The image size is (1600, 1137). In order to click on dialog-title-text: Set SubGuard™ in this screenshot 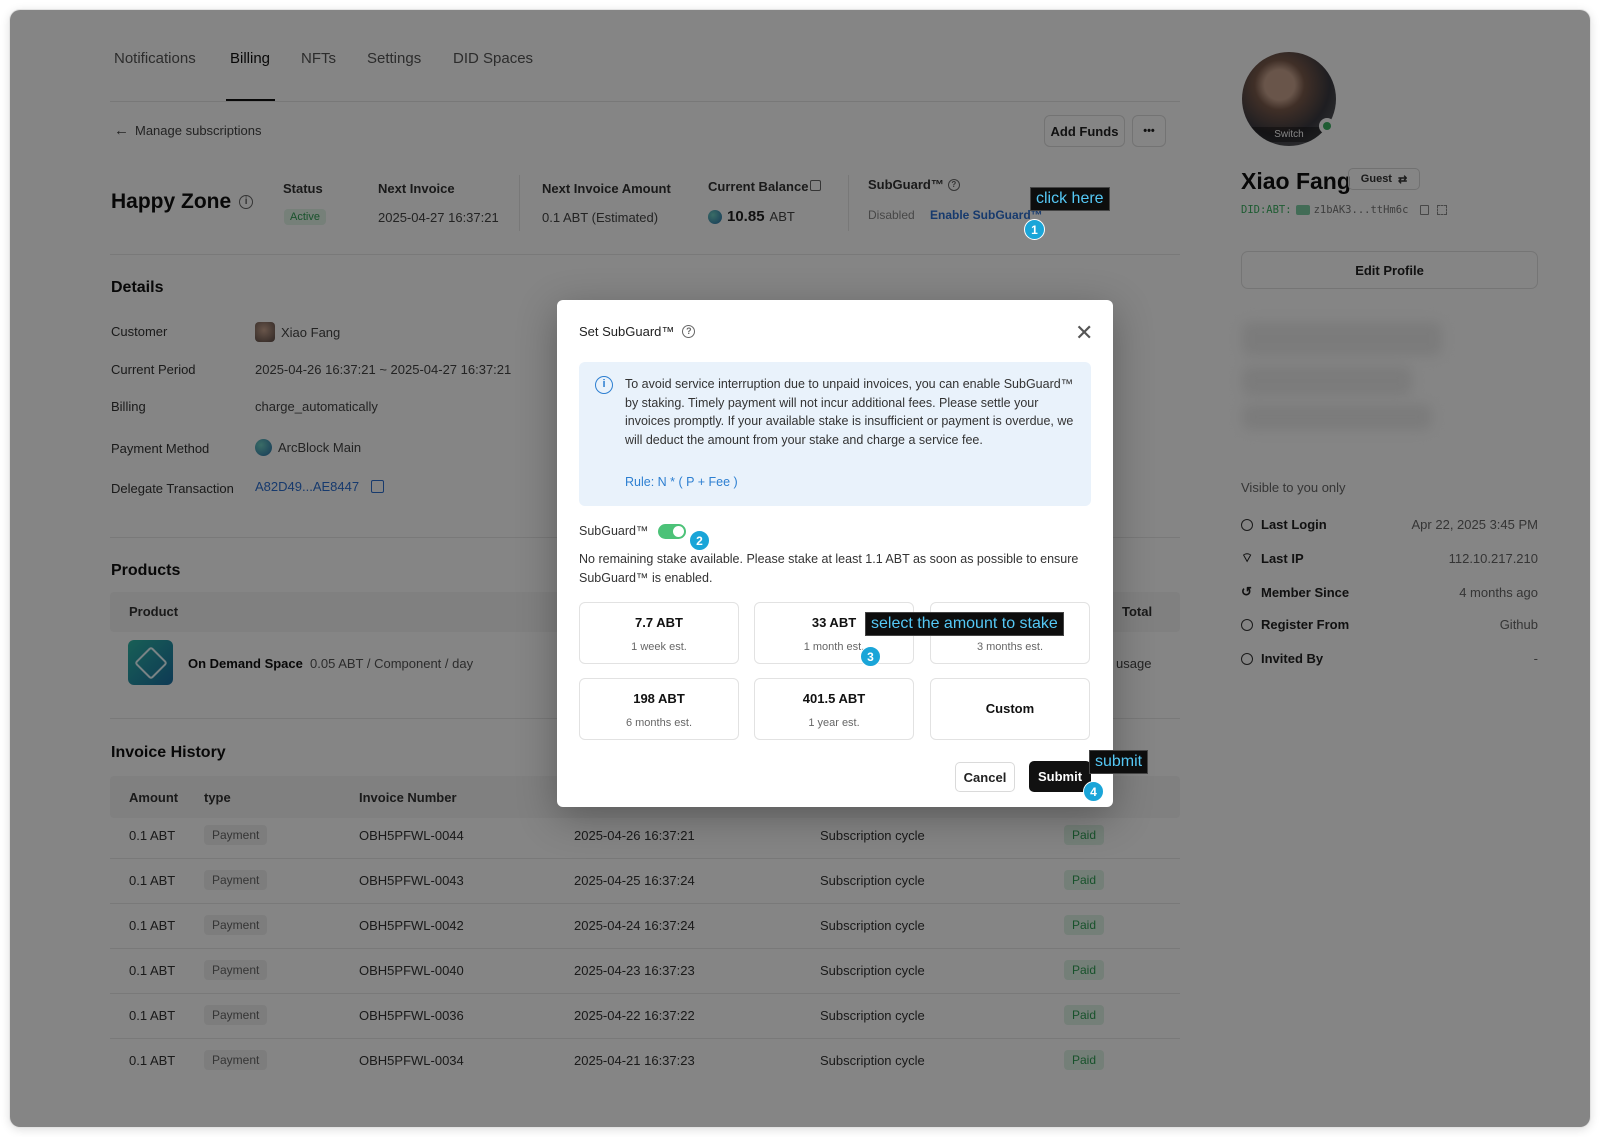, I will do `click(627, 331)`.